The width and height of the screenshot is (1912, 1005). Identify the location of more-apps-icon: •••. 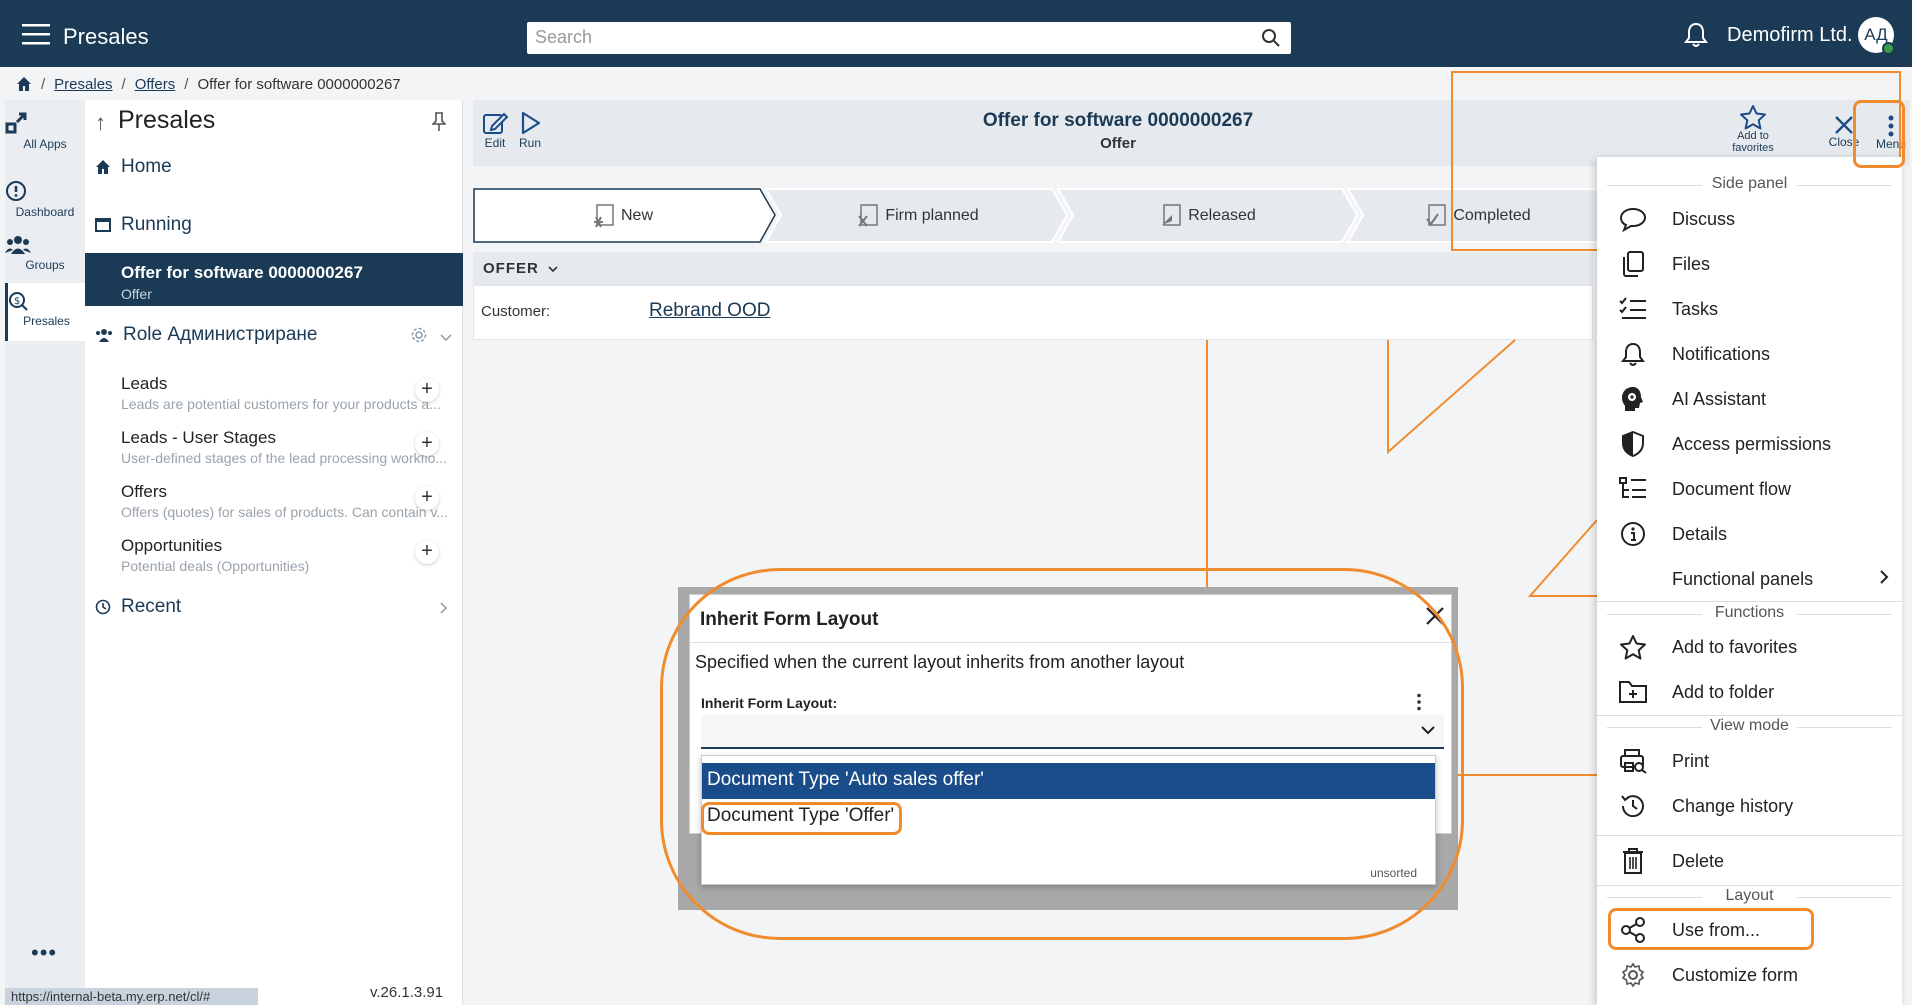
(44, 953).